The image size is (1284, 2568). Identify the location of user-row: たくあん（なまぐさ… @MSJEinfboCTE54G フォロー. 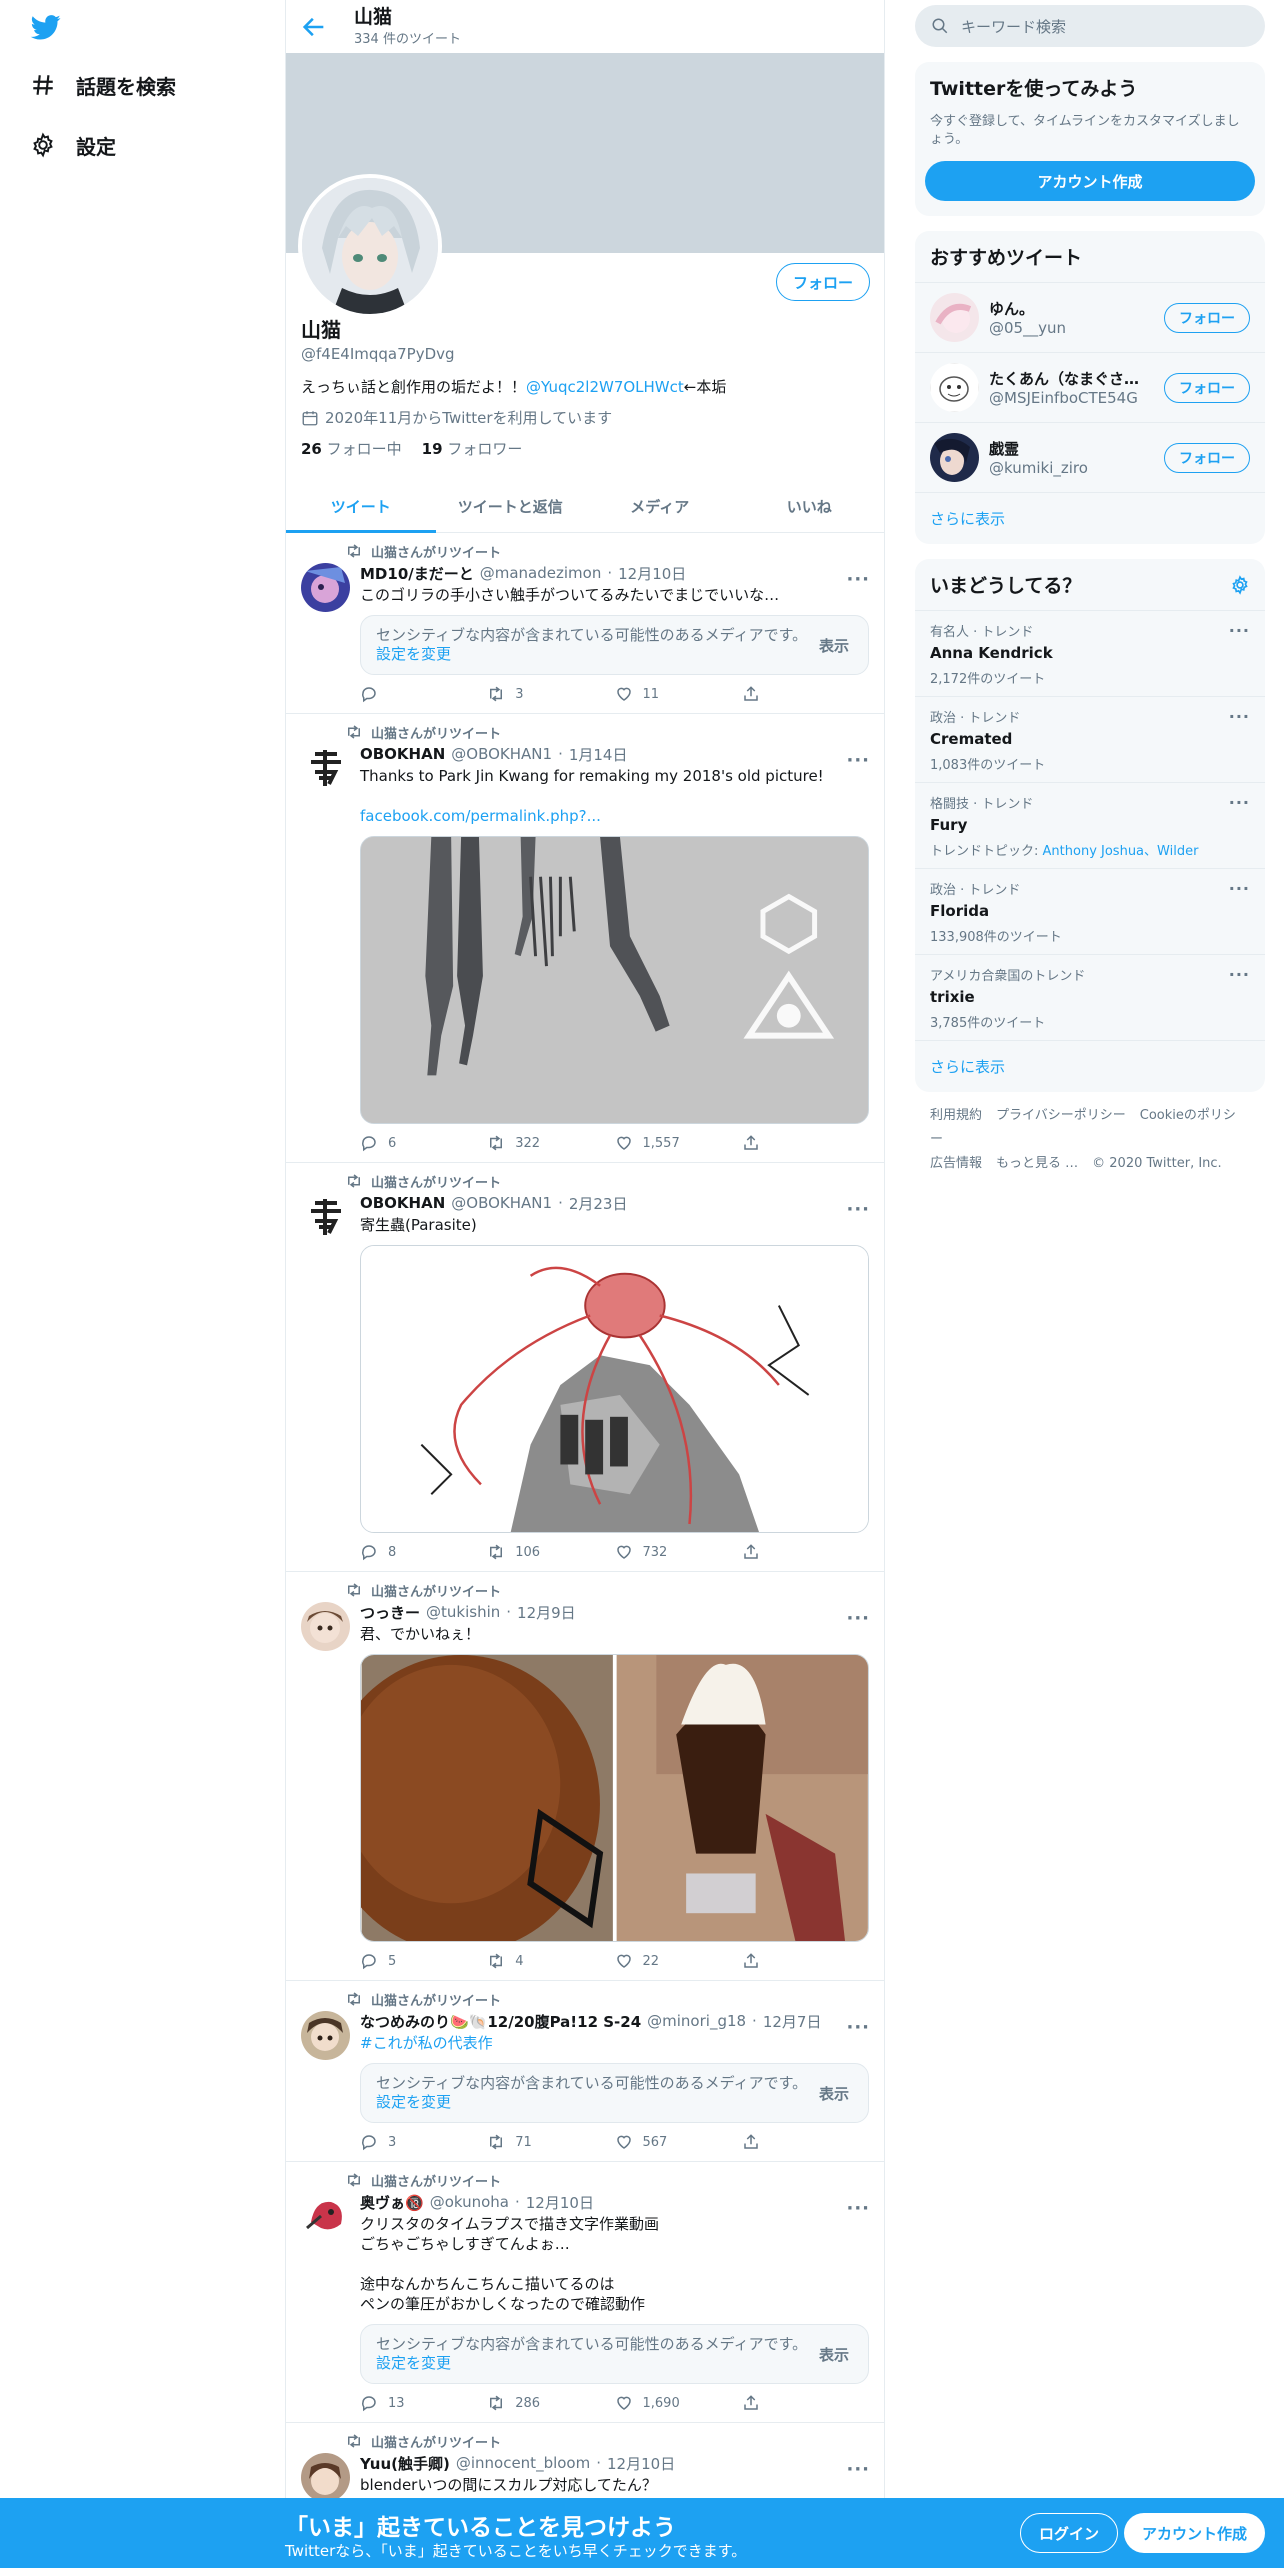
(1090, 387).